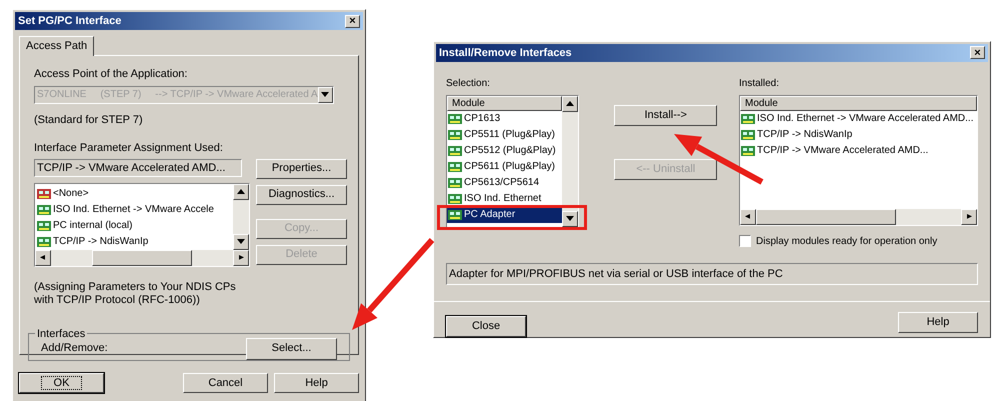 This screenshot has width=993, height=401. I want to click on close-dialog-button: Close, so click(486, 326).